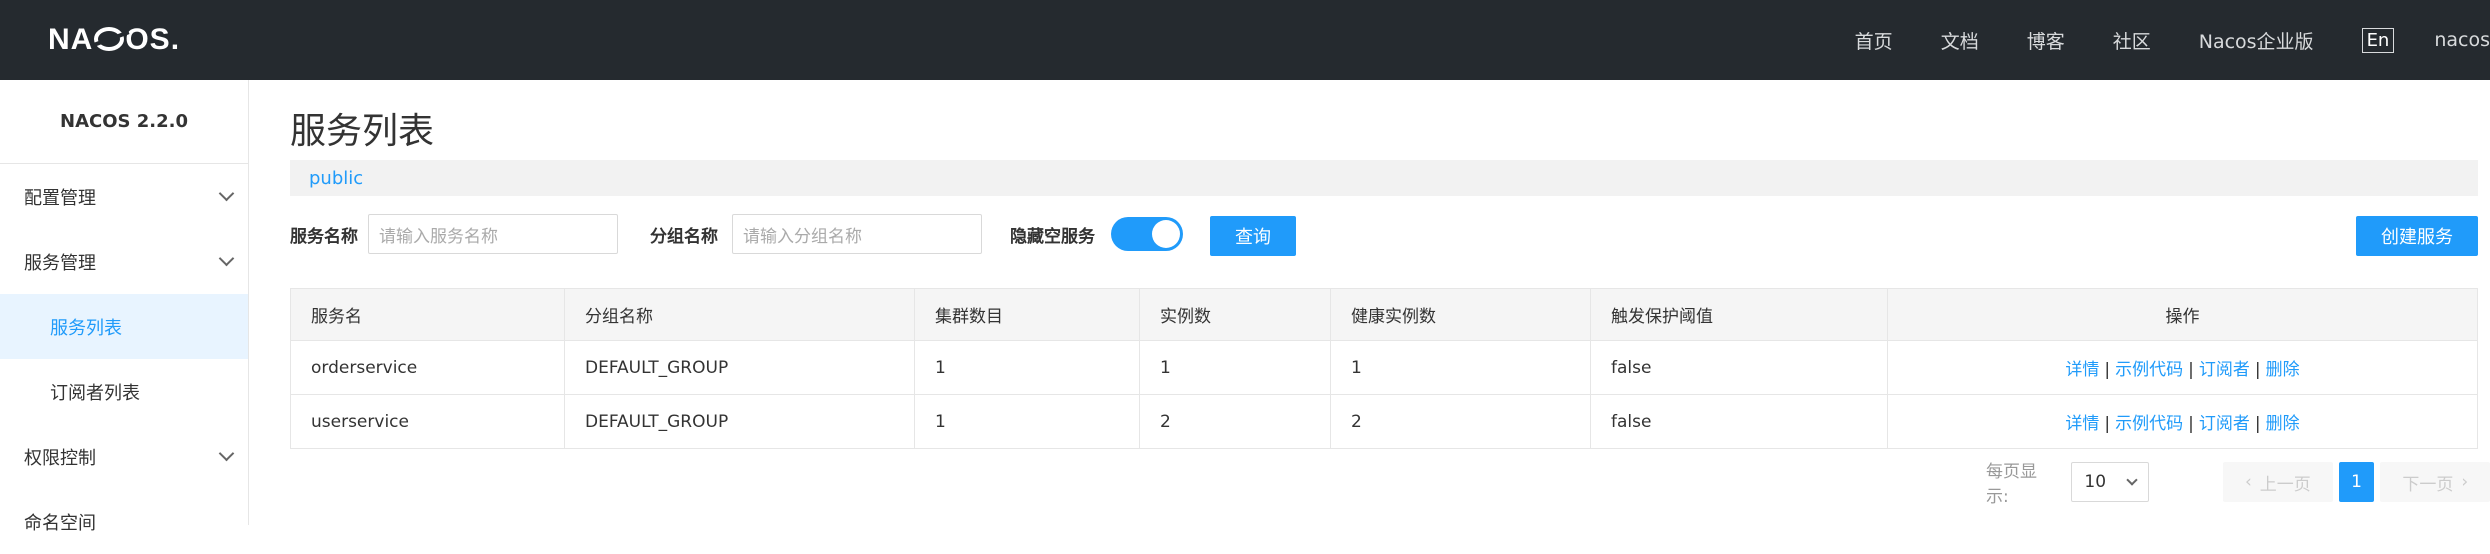 The height and width of the screenshot is (554, 2490). I want to click on user-menu: nacos, so click(2462, 40).